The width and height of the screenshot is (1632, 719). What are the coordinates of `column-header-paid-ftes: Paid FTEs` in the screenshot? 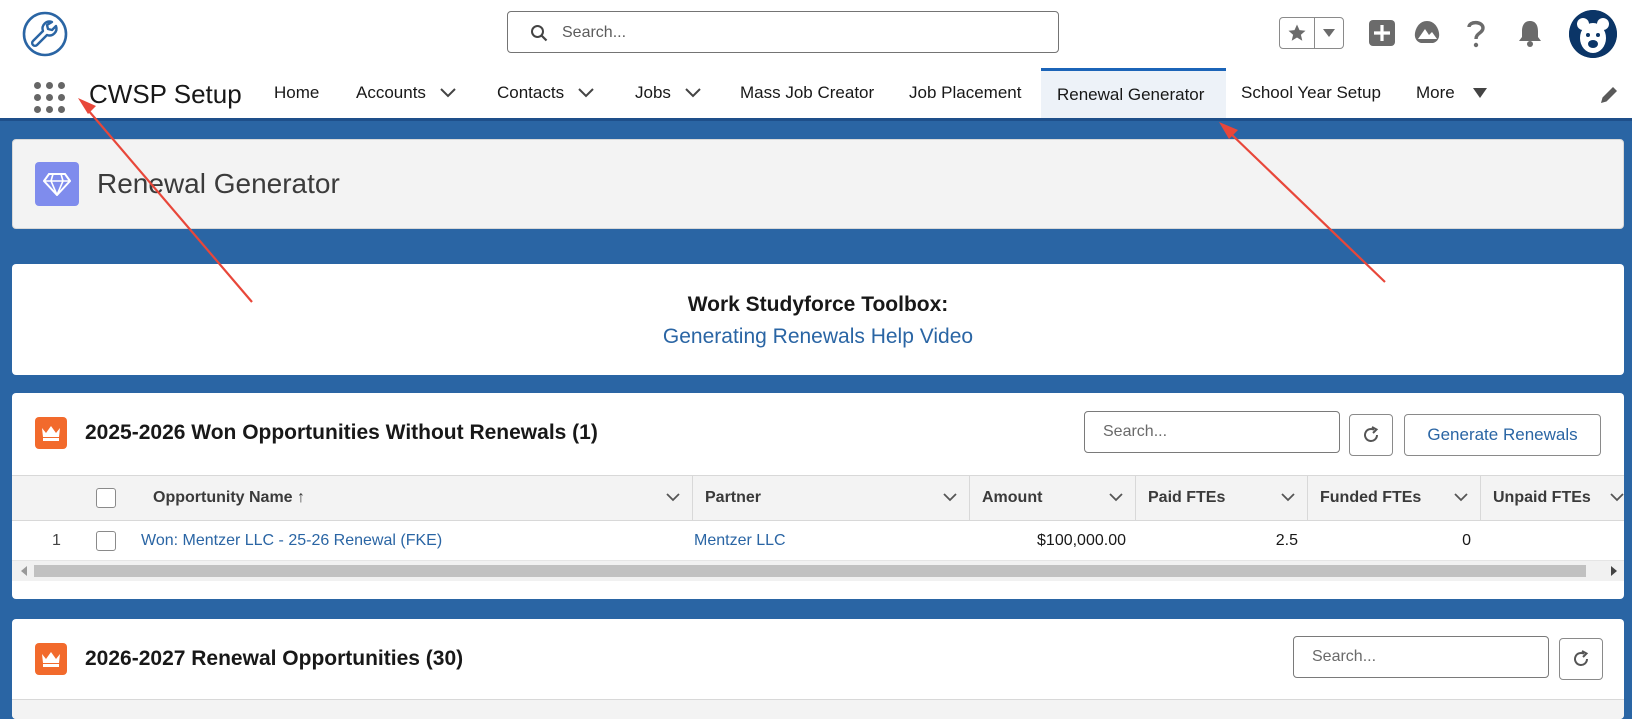 It's located at (1222, 498).